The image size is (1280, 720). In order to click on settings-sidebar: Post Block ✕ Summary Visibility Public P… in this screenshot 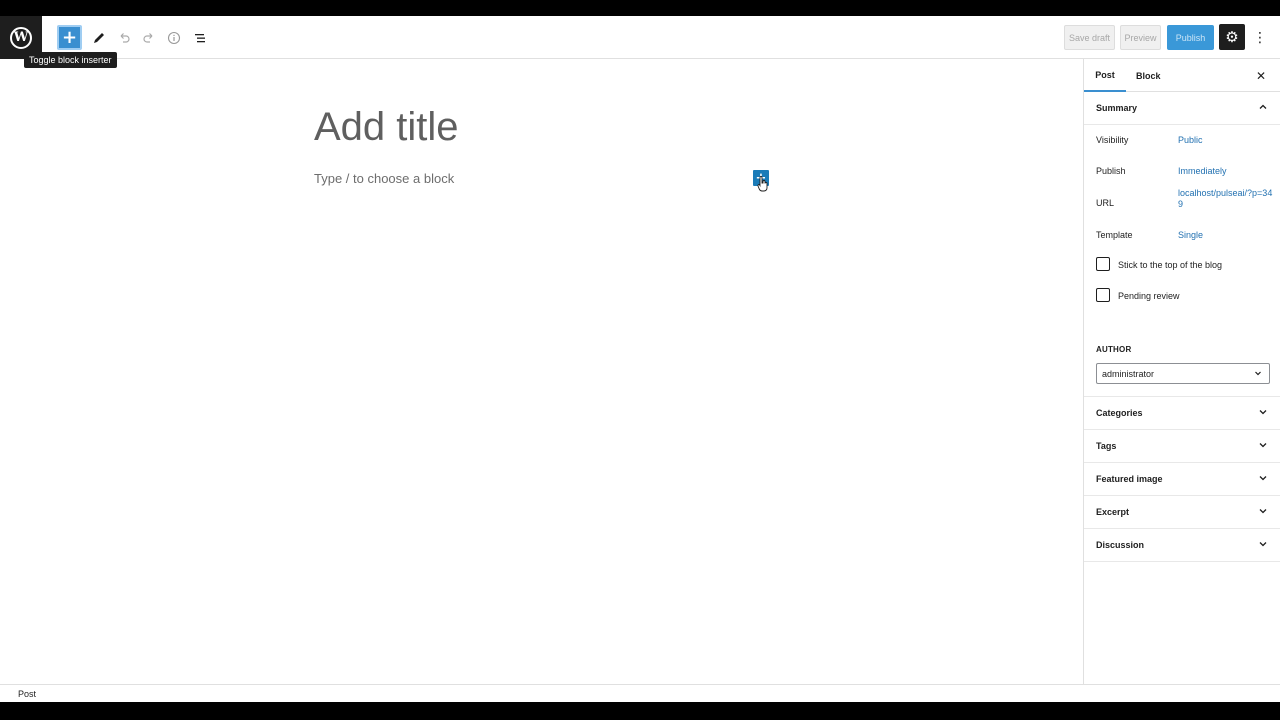, I will do `click(1181, 371)`.